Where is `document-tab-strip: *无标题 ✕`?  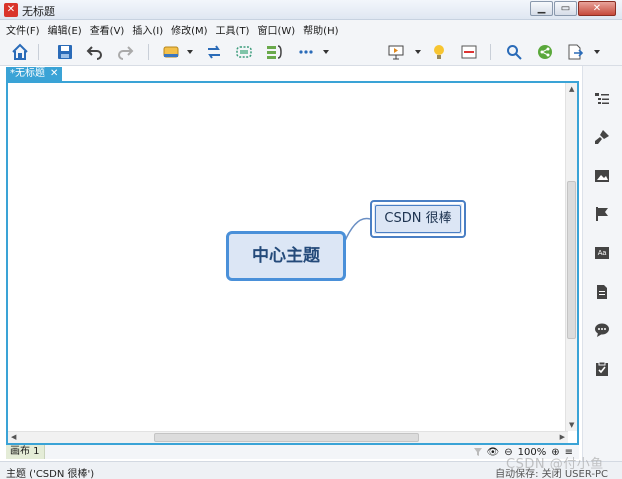
document-tab-strip: *无标题 ✕ is located at coordinates (291, 73).